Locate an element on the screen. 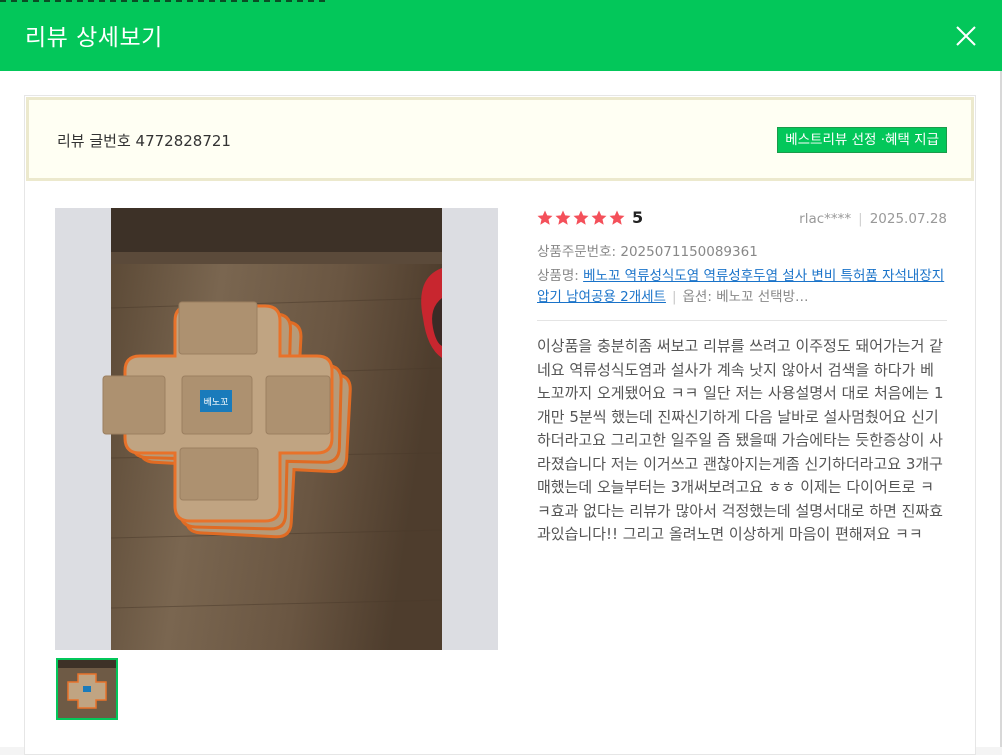 Image resolution: width=1002 pixels, height=755 pixels. thumbnail-image is located at coordinates (87, 689).